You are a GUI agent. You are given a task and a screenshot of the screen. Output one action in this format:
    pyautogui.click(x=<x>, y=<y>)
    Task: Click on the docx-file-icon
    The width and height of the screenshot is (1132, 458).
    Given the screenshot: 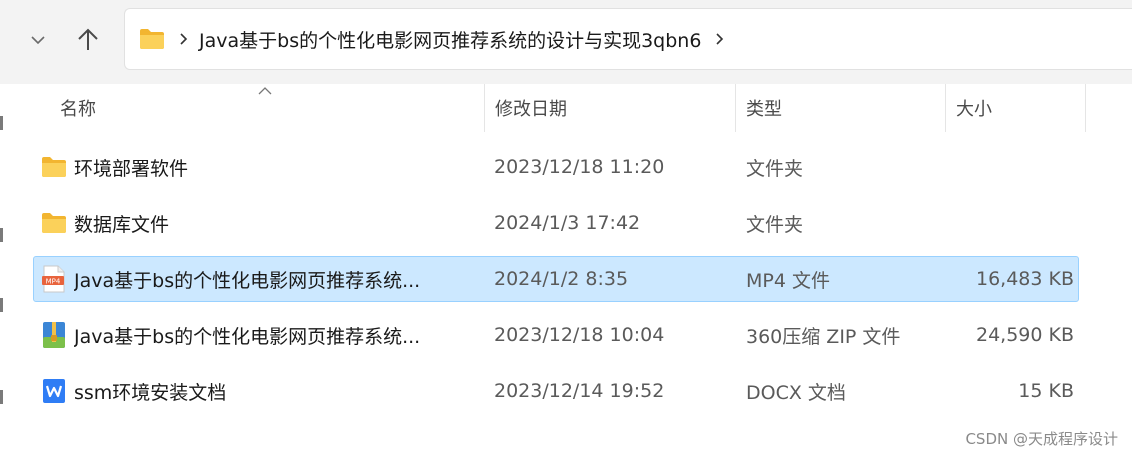 What is the action you would take?
    pyautogui.click(x=54, y=391)
    